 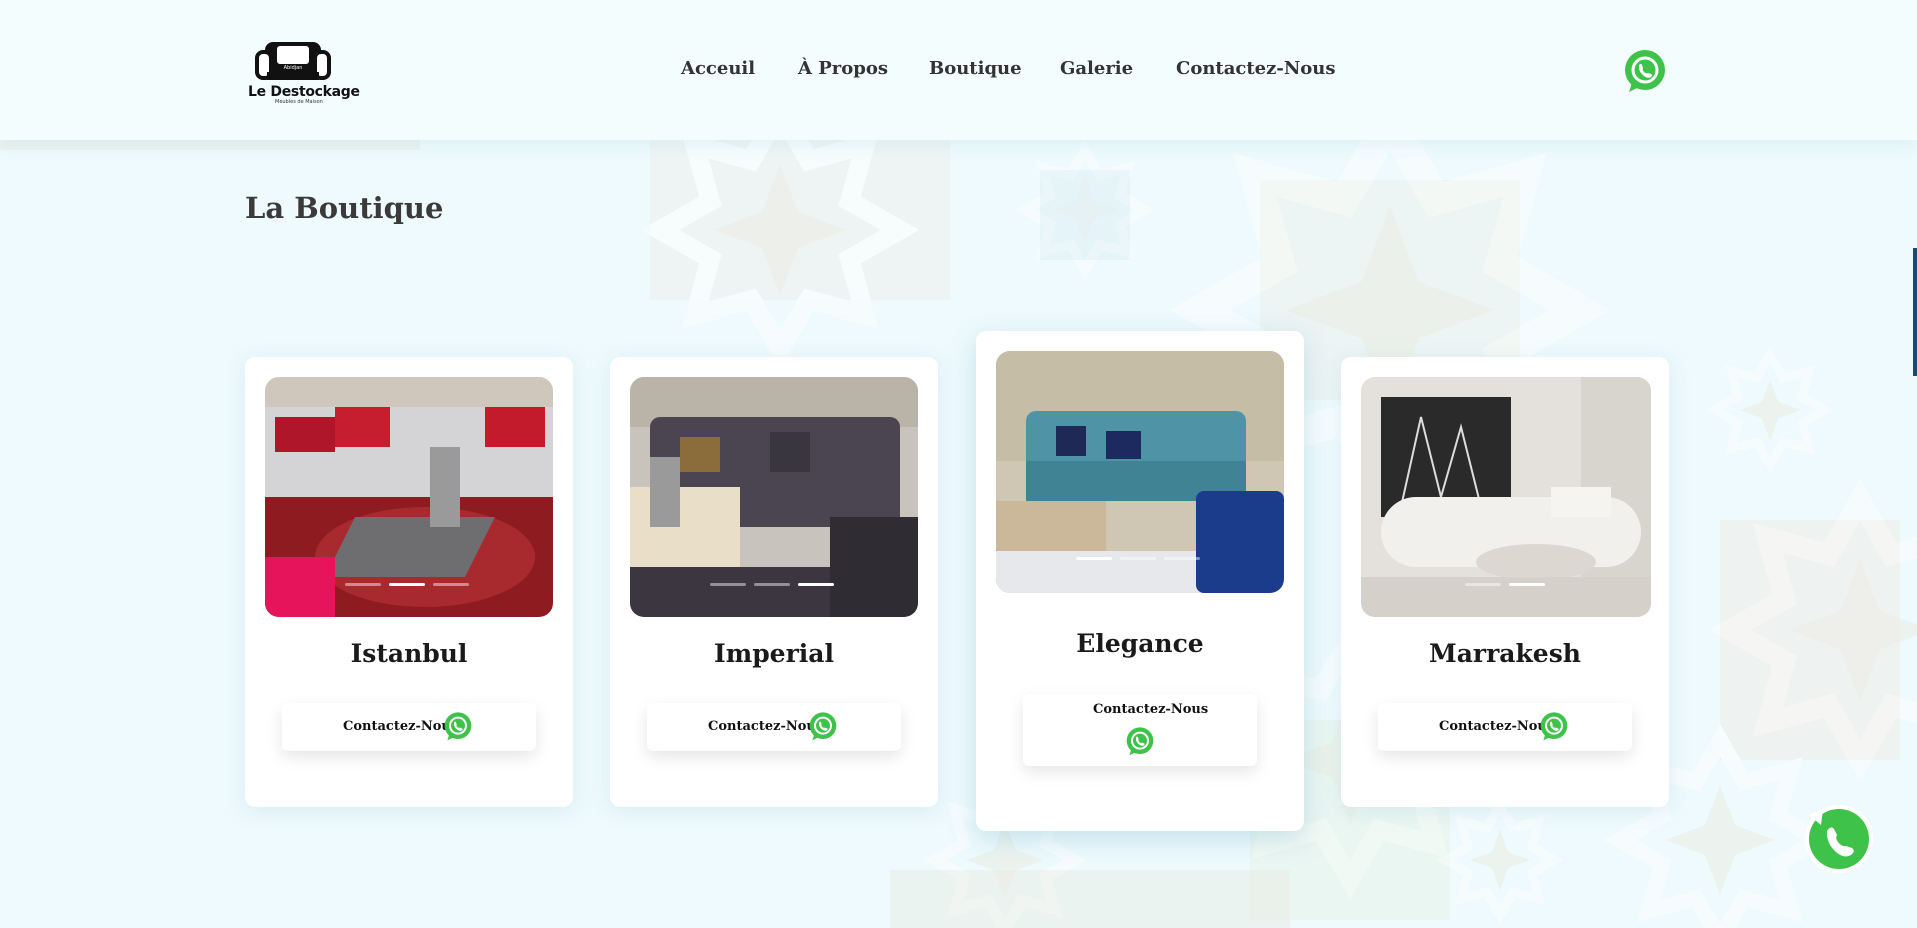 What do you see at coordinates (1256, 68) in the screenshot?
I see `nav-item-contactez-nous: Contactez-Nous` at bounding box center [1256, 68].